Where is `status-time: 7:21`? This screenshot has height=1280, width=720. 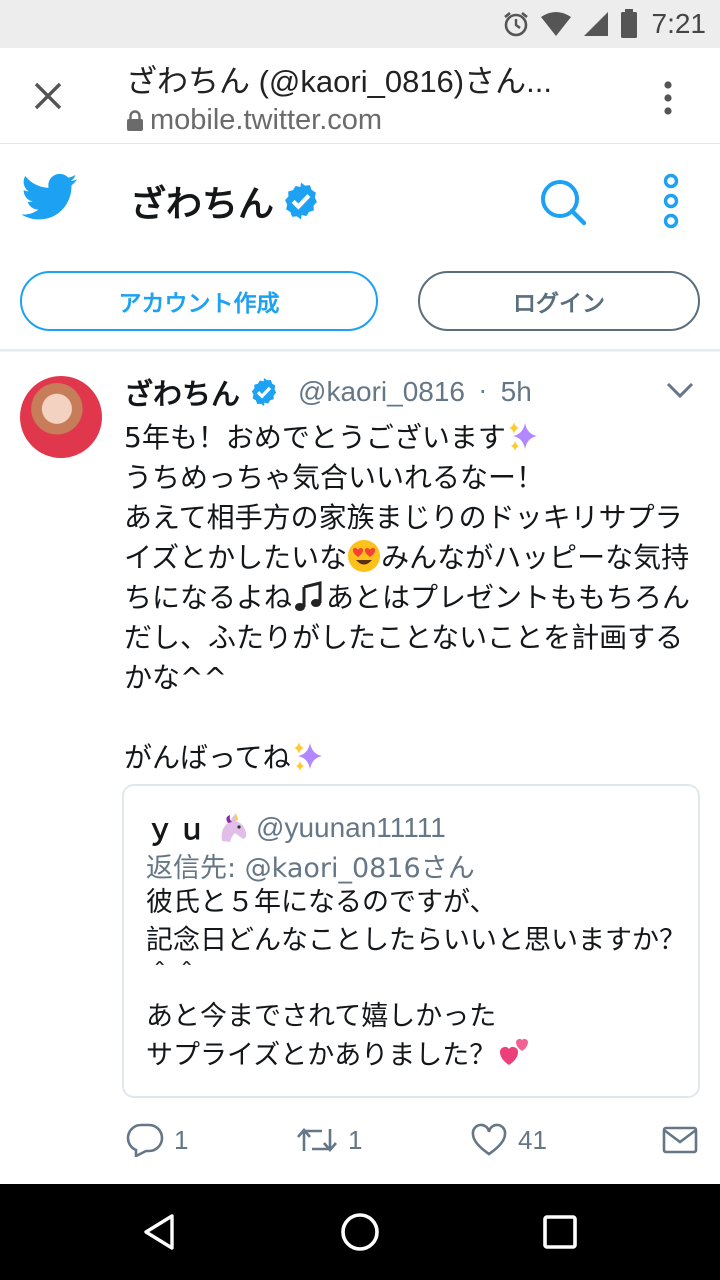
status-time: 7:21 is located at coordinates (679, 23).